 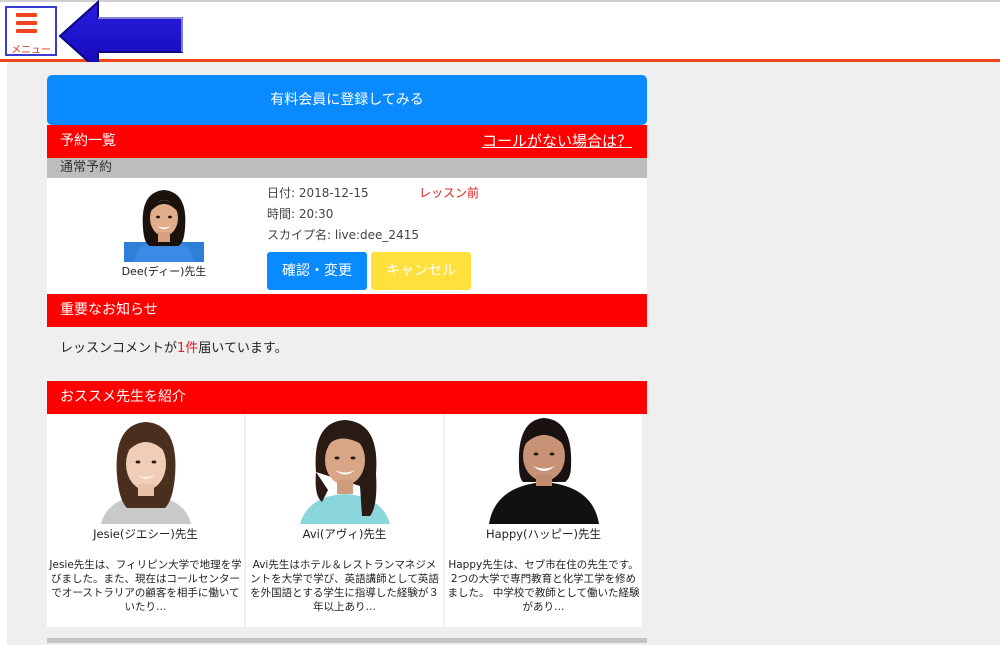 What do you see at coordinates (164, 271) in the screenshot?
I see `teacher-name: Dee(ディー)先生` at bounding box center [164, 271].